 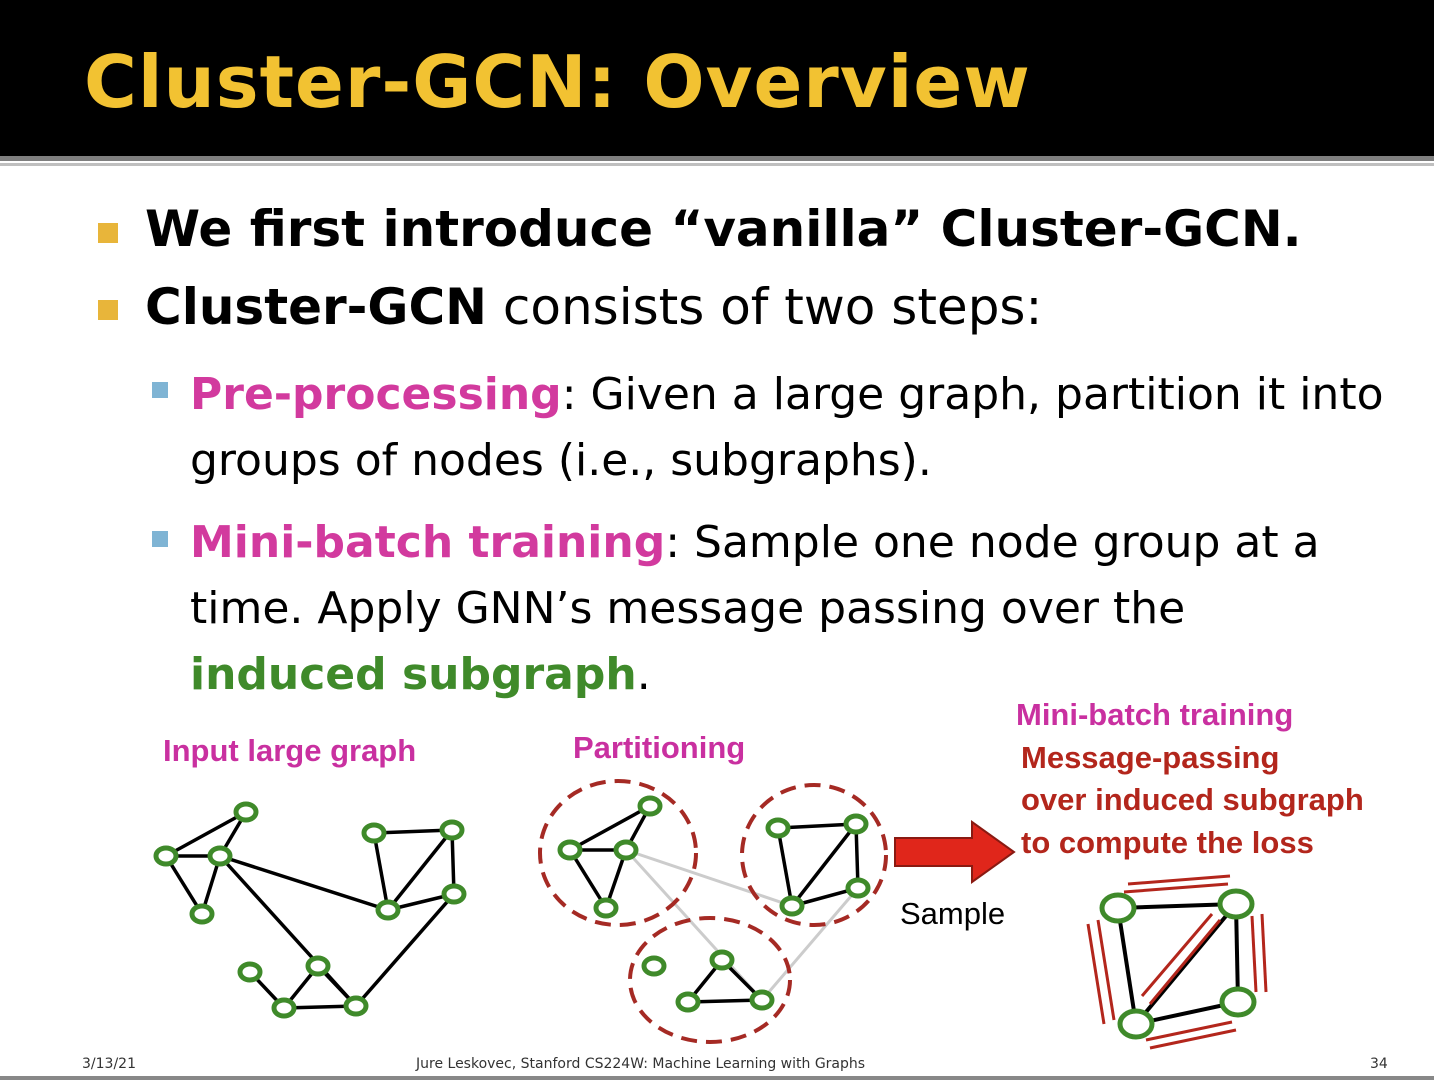 I want to click on footer-date: 3/13/21, so click(x=109, y=1064).